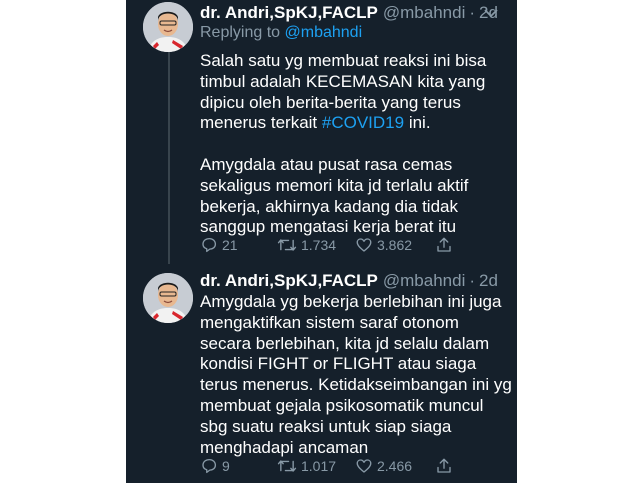 The height and width of the screenshot is (483, 644). I want to click on hashtag-link: #COVID19, so click(363, 122).